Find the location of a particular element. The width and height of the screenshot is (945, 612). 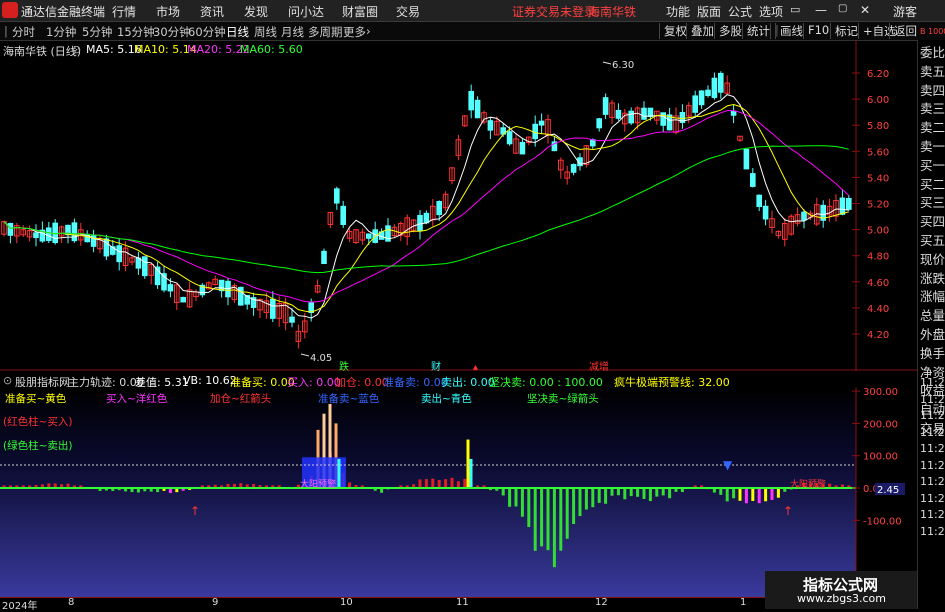

price-tick-label: 6.20 is located at coordinates (878, 74).